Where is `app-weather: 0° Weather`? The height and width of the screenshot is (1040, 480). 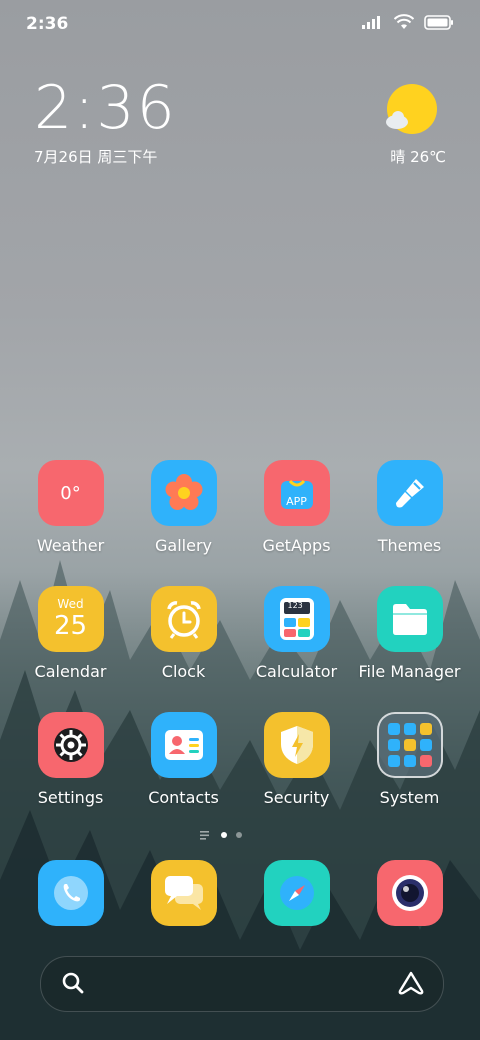 app-weather: 0° Weather is located at coordinates (70, 507).